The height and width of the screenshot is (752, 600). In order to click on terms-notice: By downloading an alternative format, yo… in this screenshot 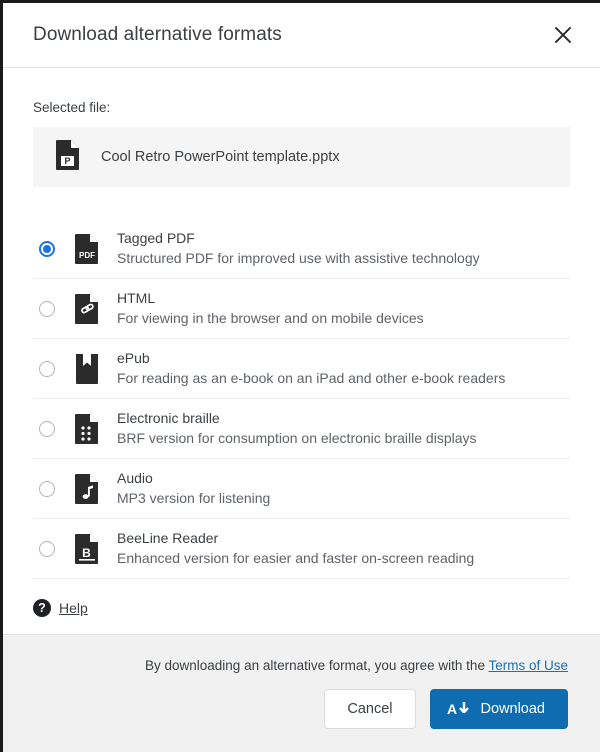, I will do `click(356, 665)`.